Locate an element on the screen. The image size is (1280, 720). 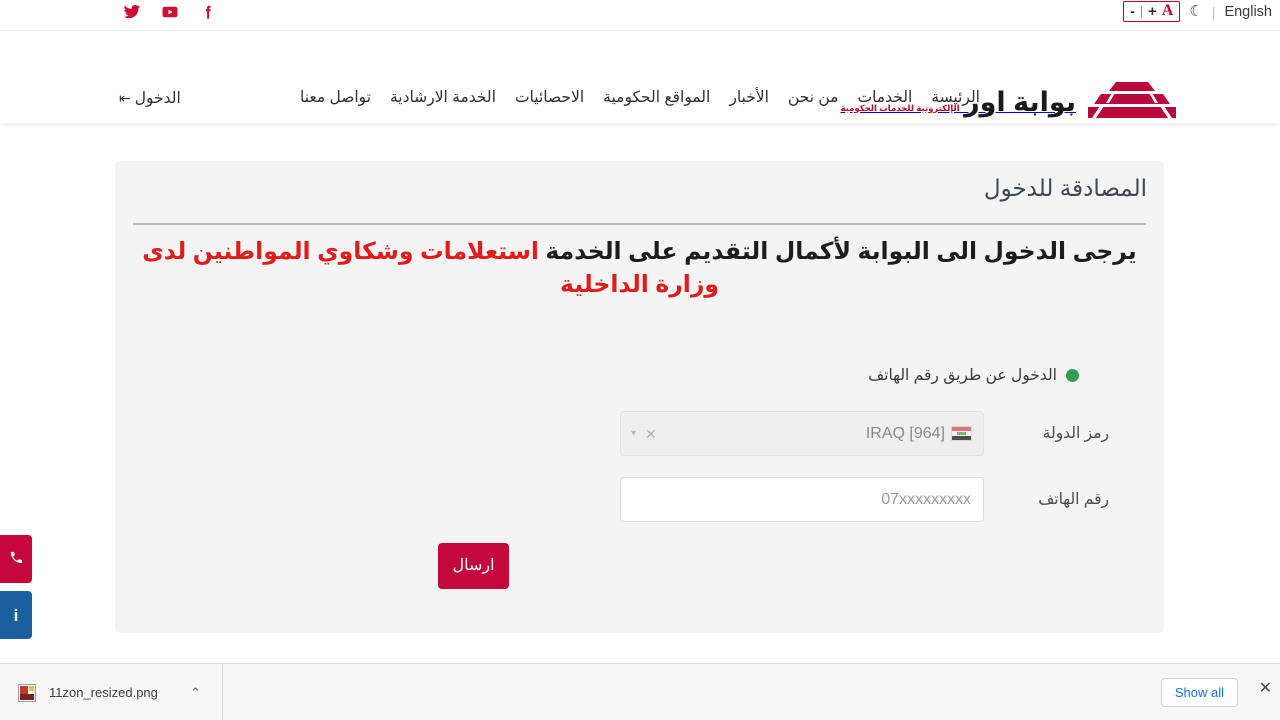
twitter-icon is located at coordinates (132, 12).